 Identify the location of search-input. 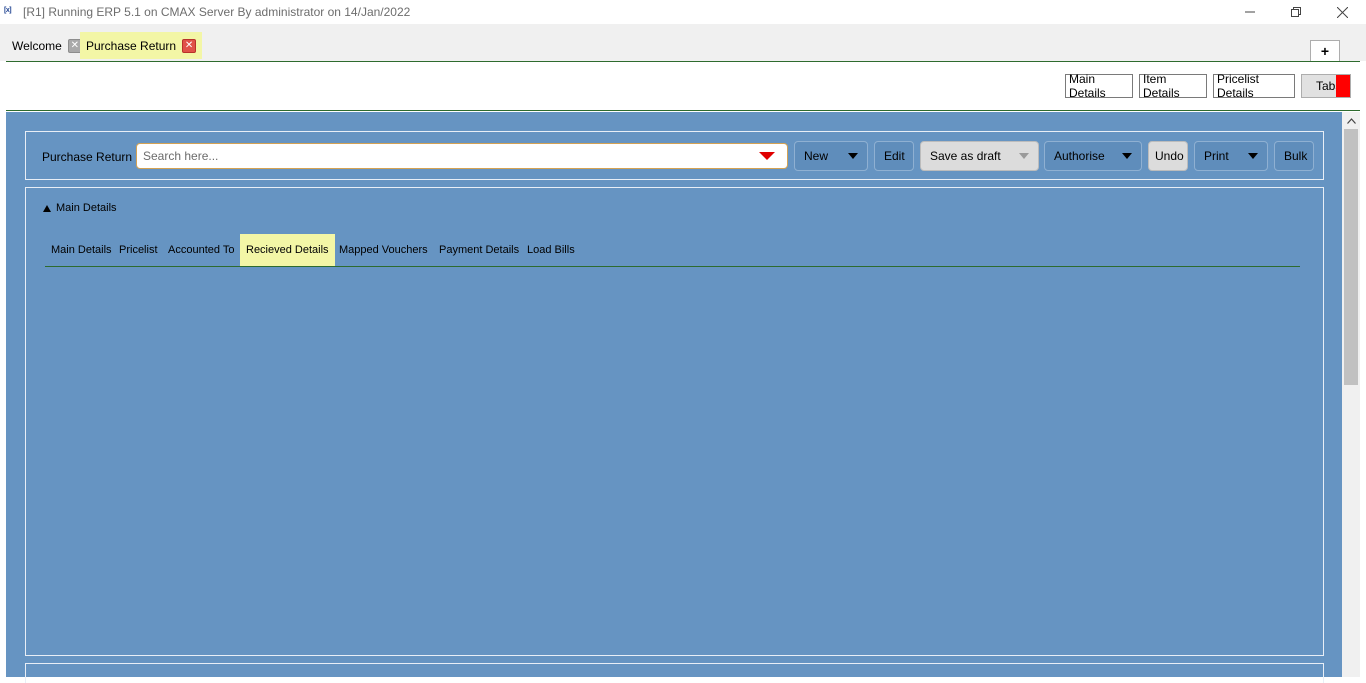
(443, 156).